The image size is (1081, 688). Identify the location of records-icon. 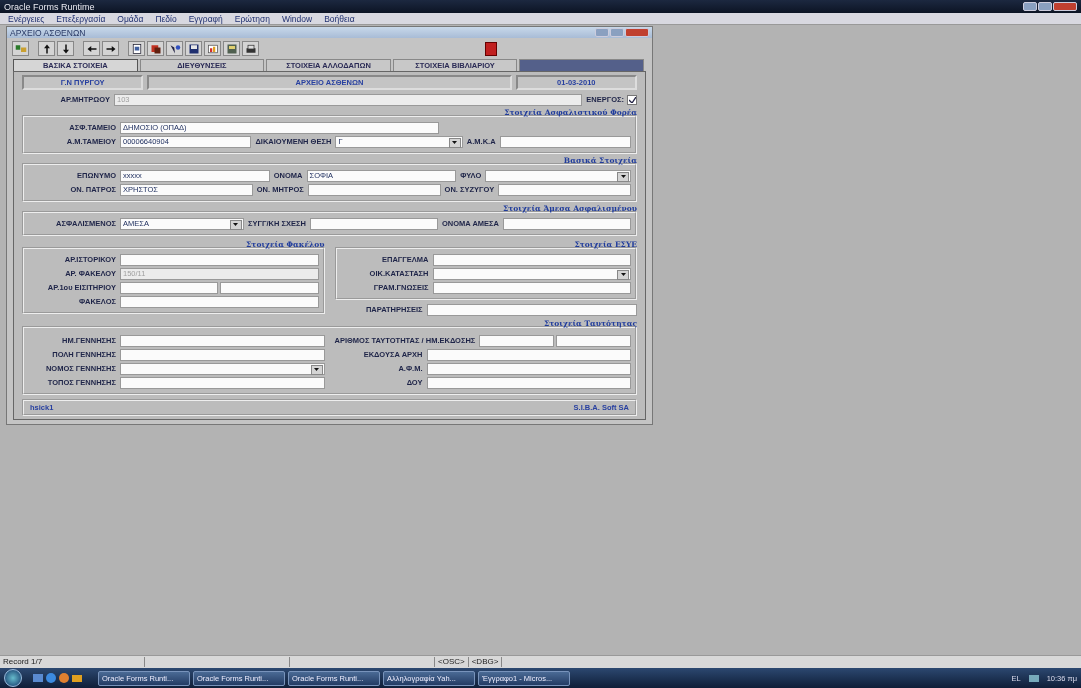
(155, 48).